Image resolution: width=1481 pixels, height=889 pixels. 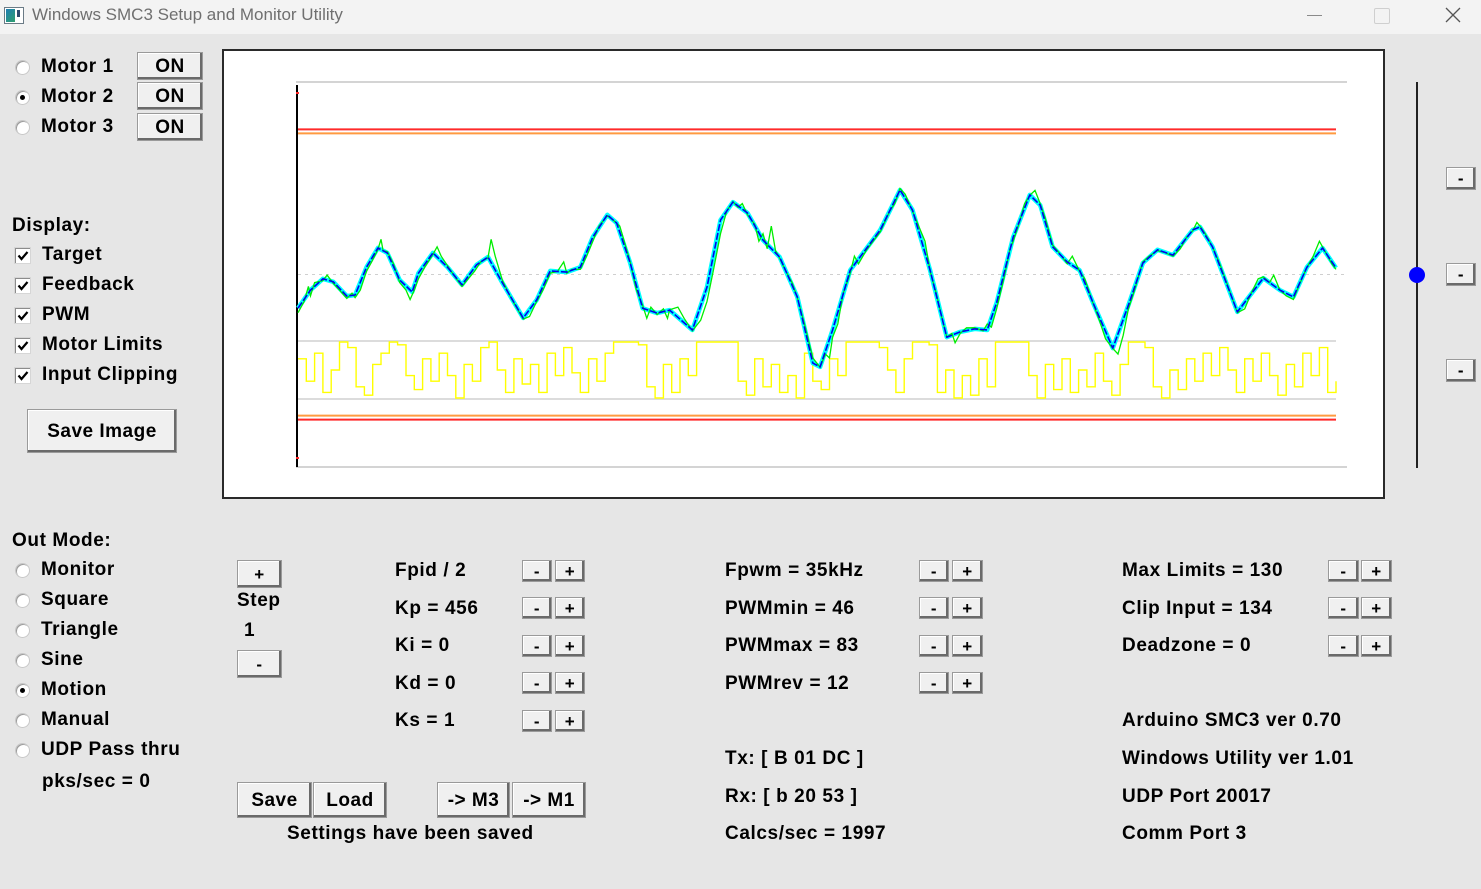 I want to click on fpwm-decrease-button: -, so click(x=934, y=571).